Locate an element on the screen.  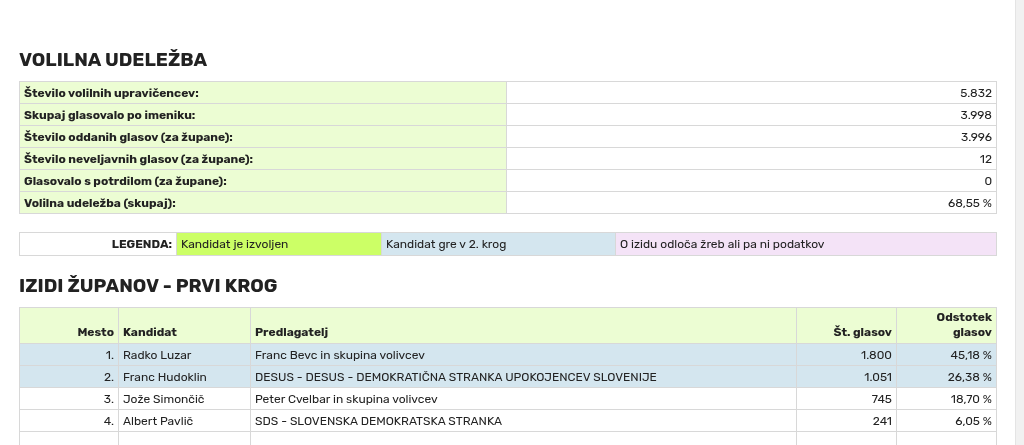
stat-label: Glasovalo s potrdilom (za župane): is located at coordinates (263, 180).